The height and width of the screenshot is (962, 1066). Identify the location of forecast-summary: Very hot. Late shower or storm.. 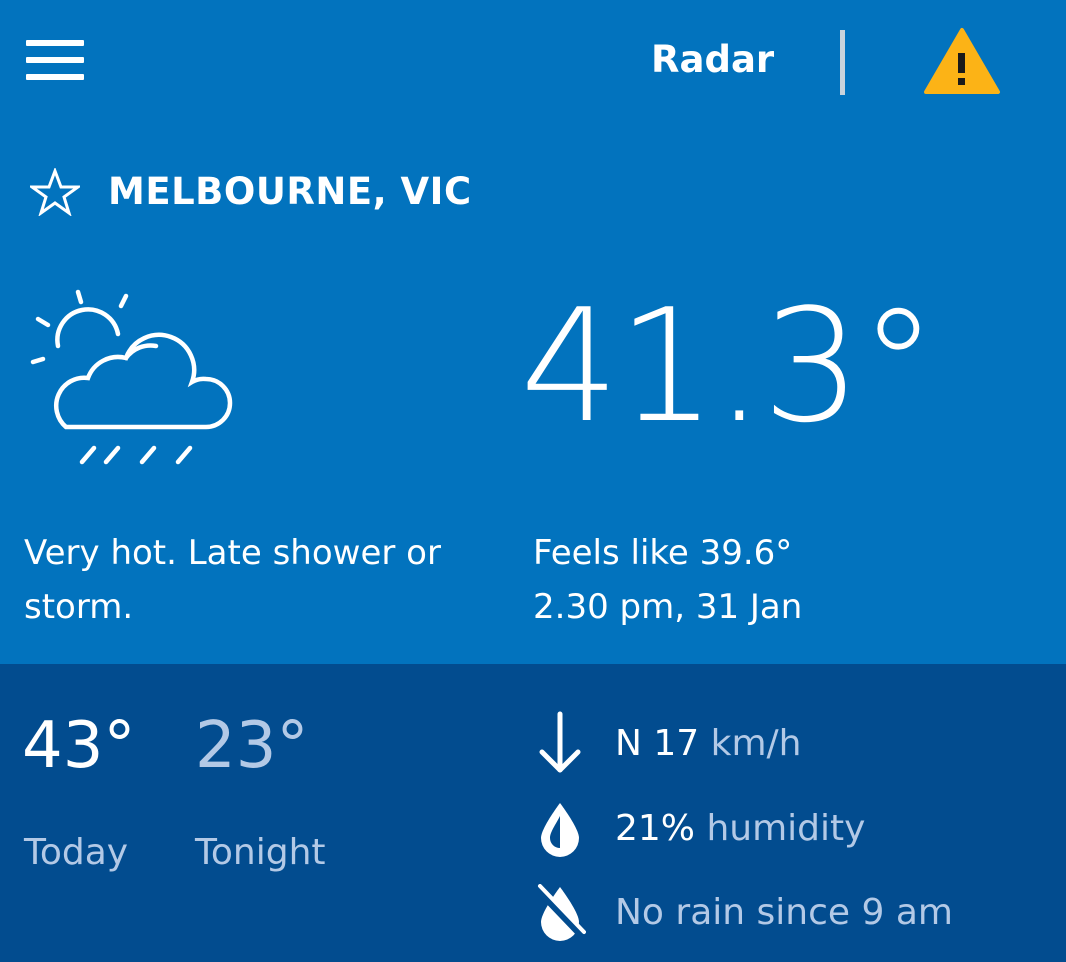
(232, 580).